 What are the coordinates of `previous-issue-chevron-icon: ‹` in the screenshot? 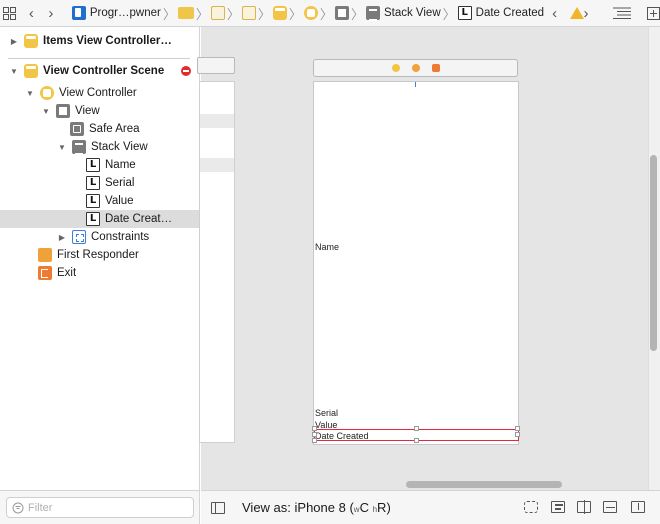 It's located at (559, 13).